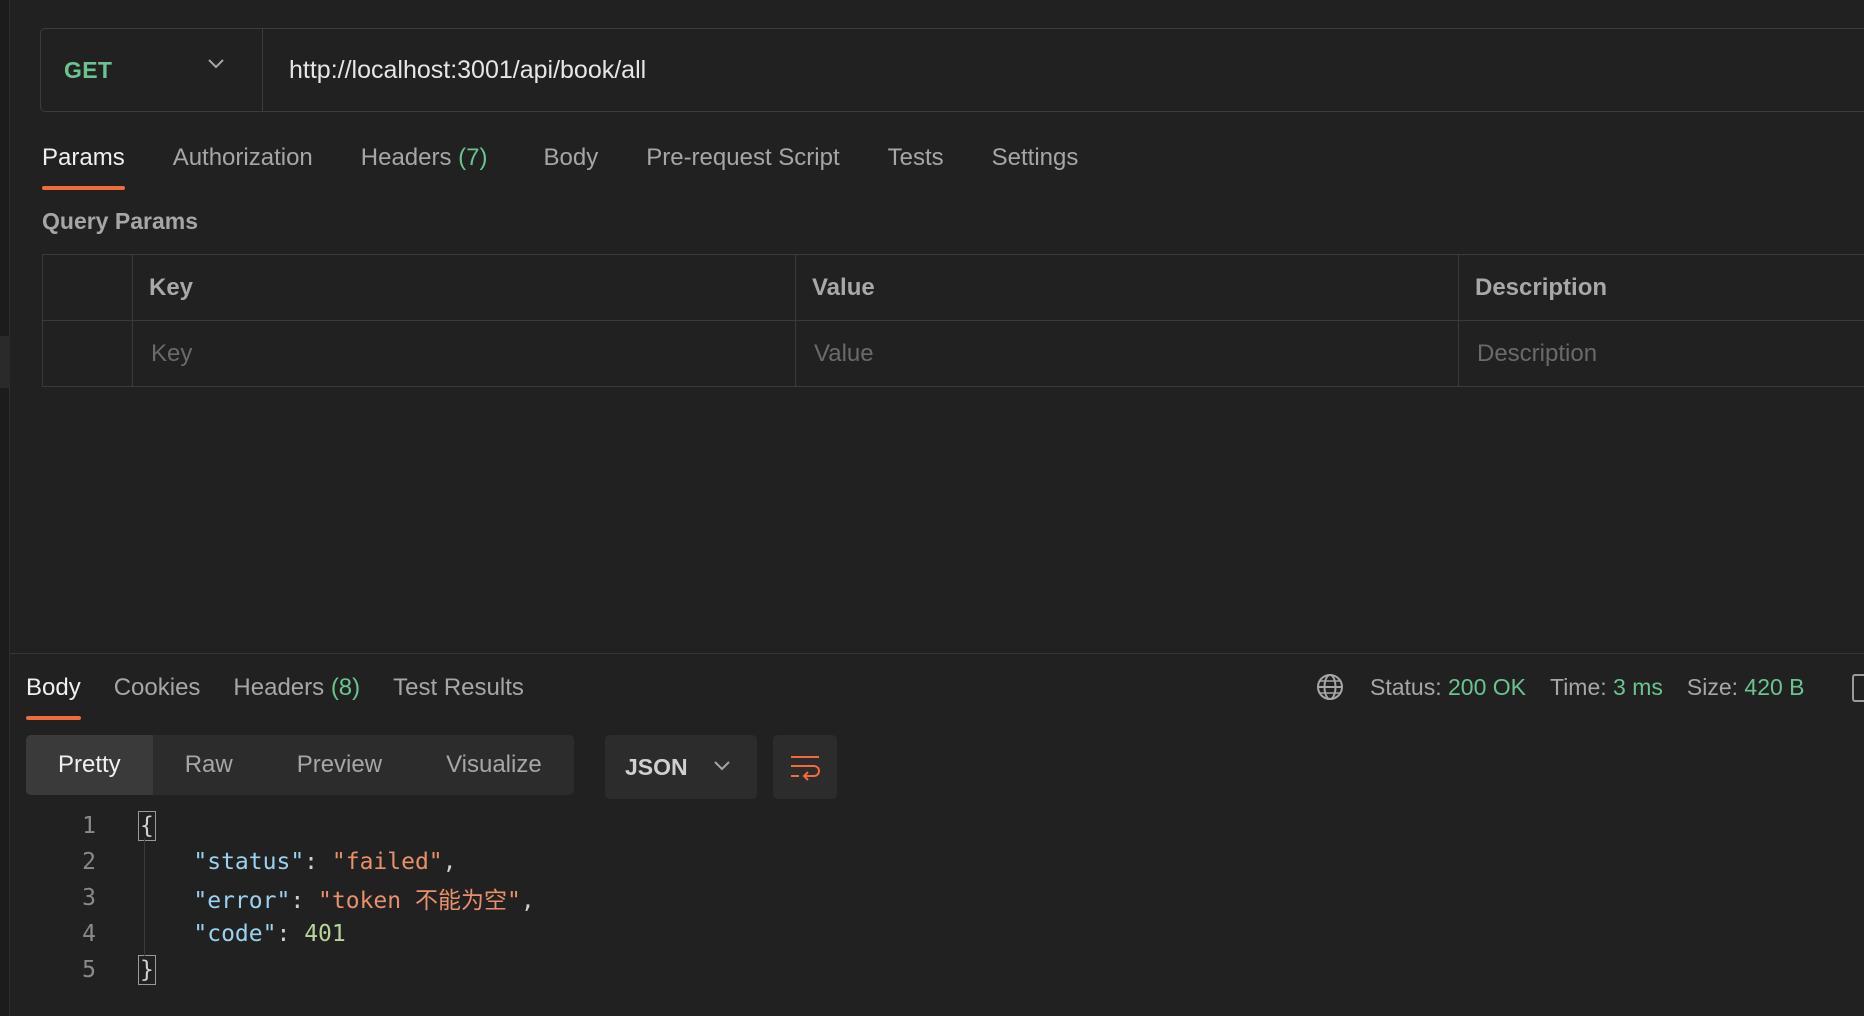 The width and height of the screenshot is (1864, 1016). I want to click on json-key: "status", so click(249, 862).